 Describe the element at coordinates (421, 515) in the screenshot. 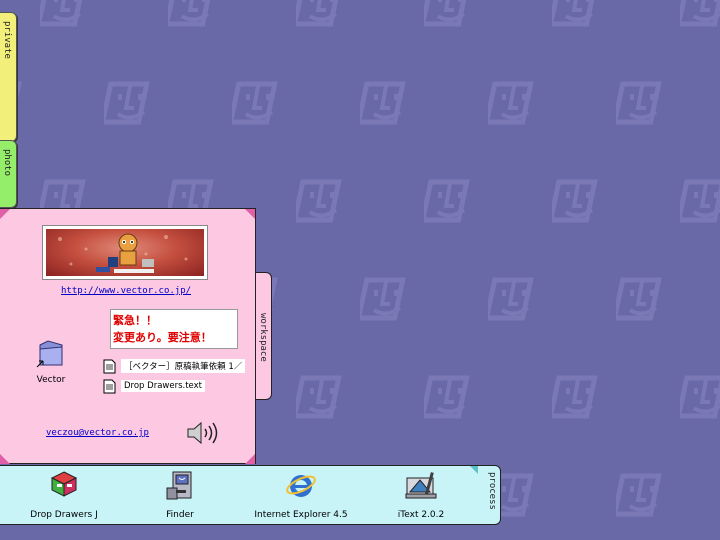

I see `dock-app-label: iText 2.0.2` at that location.